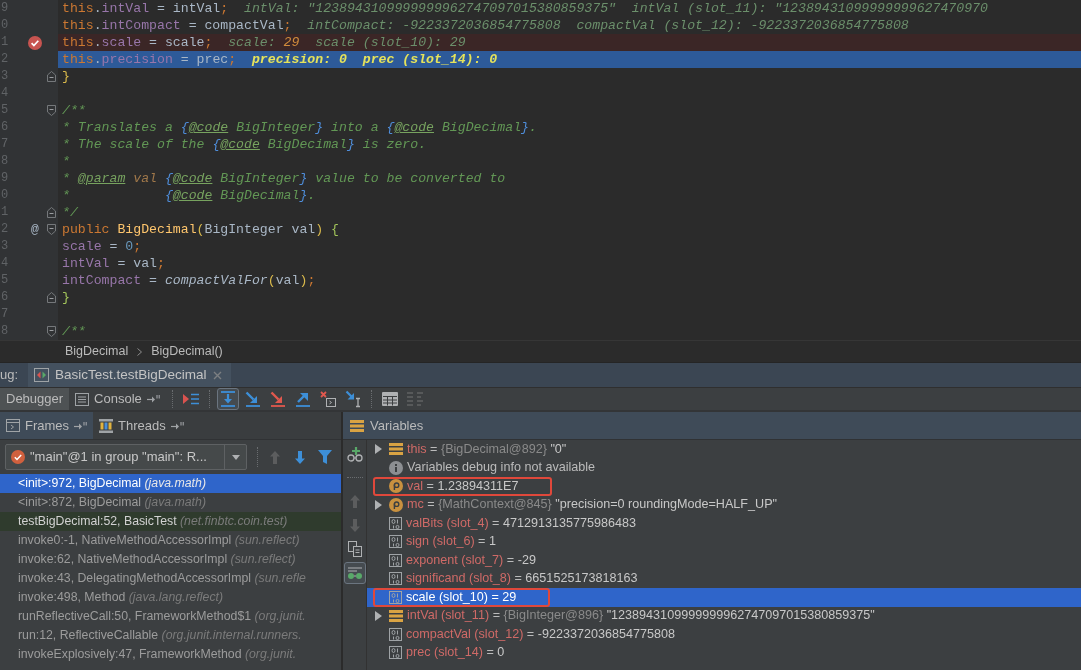  I want to click on code-line: this.precision = prec;, so click(149, 59).